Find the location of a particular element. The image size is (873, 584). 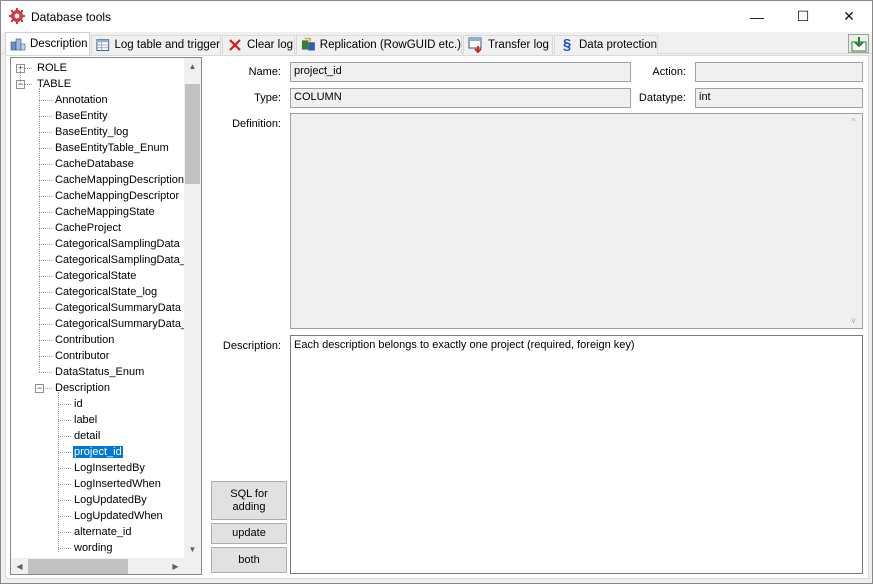

tree-item: LogInsertedBy is located at coordinates (109, 468).